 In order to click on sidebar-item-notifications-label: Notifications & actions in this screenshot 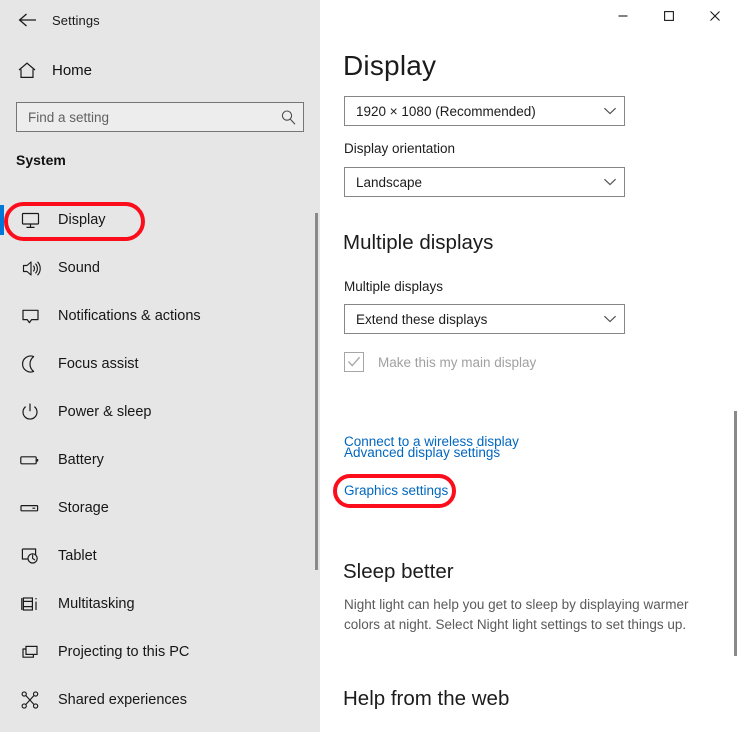, I will do `click(129, 316)`.